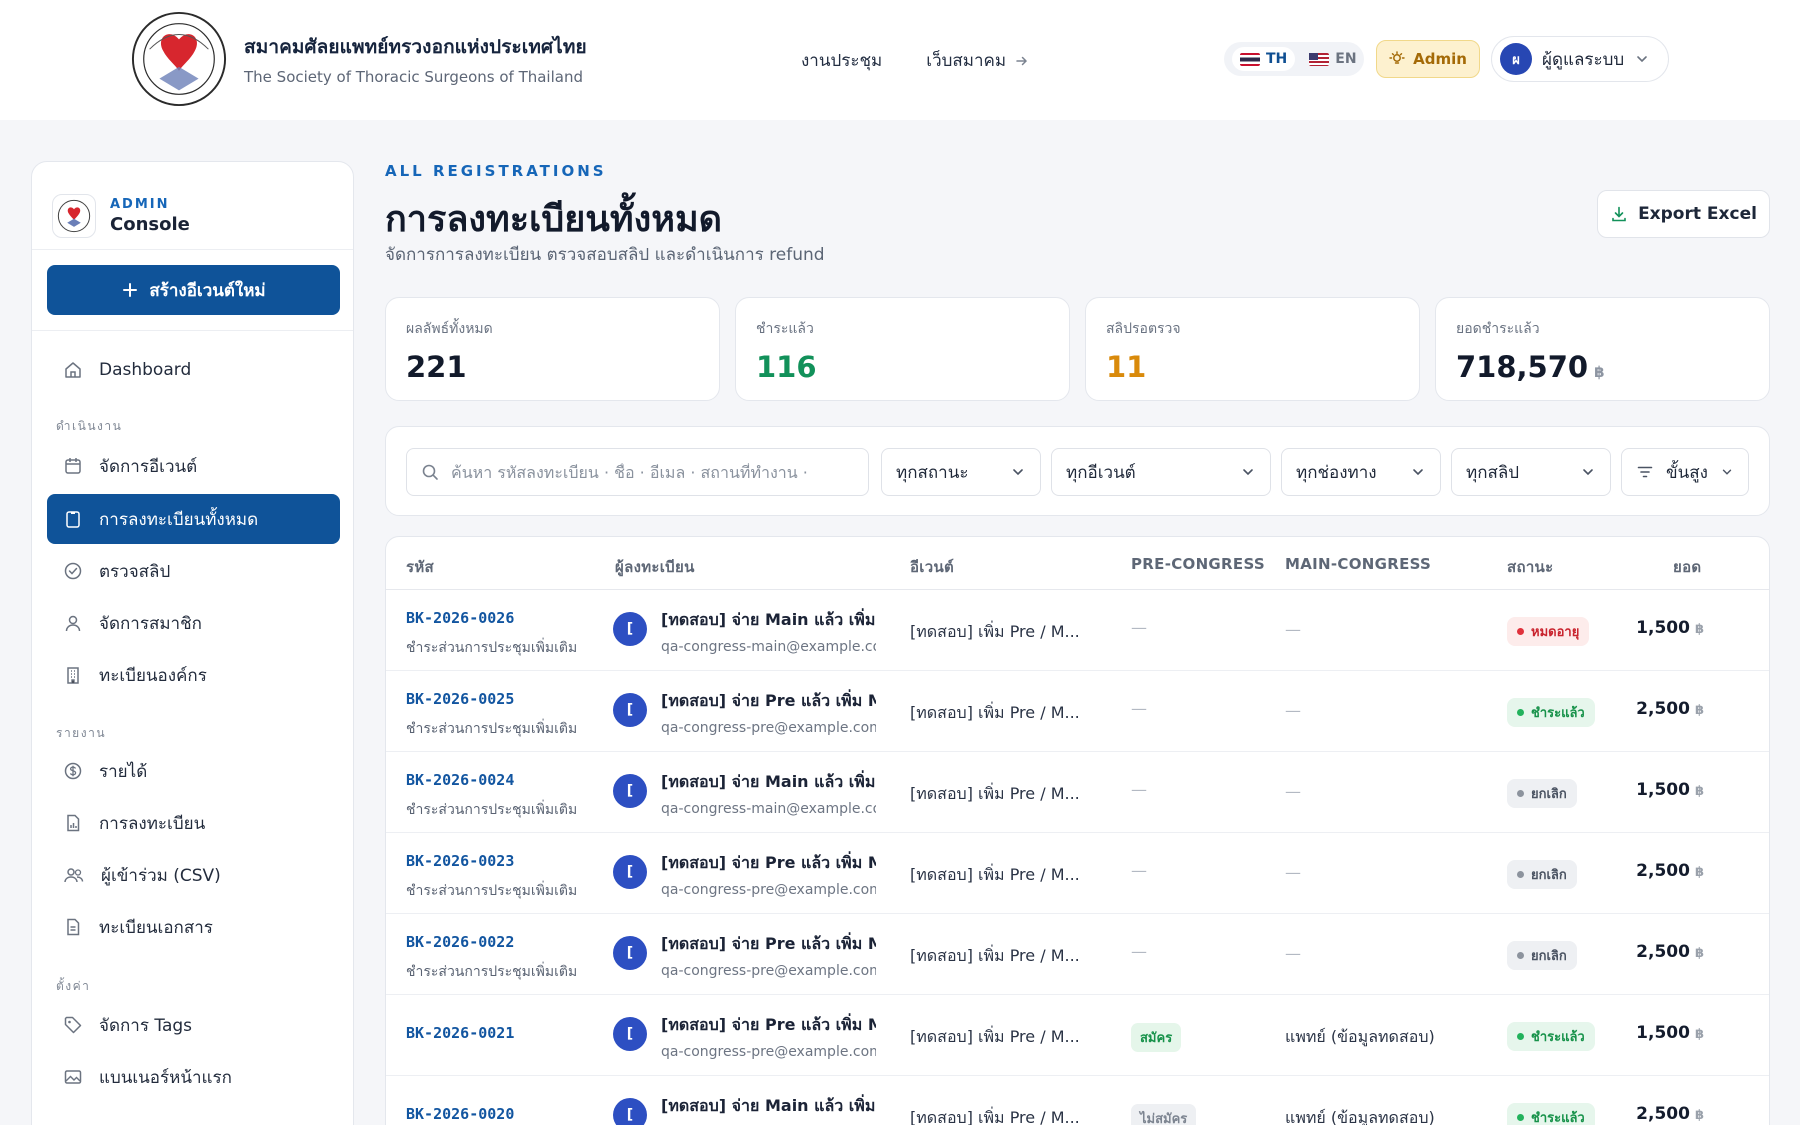  I want to click on column-header-pre-congress: PRE-CONGRESS, so click(1198, 564).